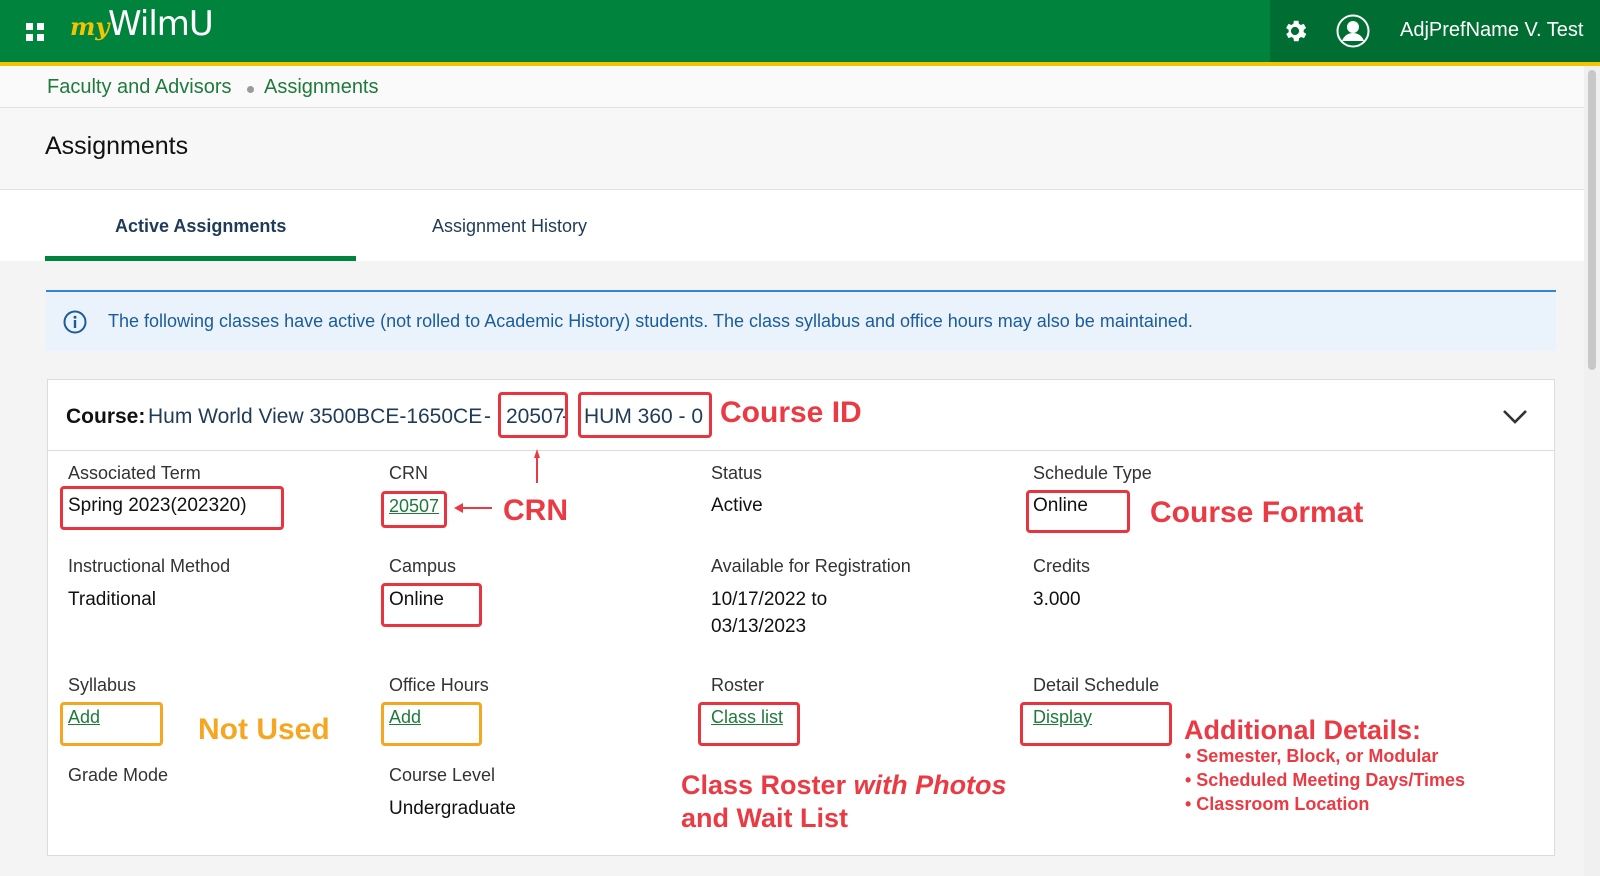  Describe the element at coordinates (117, 146) in the screenshot. I see `page-title: Assignments` at that location.